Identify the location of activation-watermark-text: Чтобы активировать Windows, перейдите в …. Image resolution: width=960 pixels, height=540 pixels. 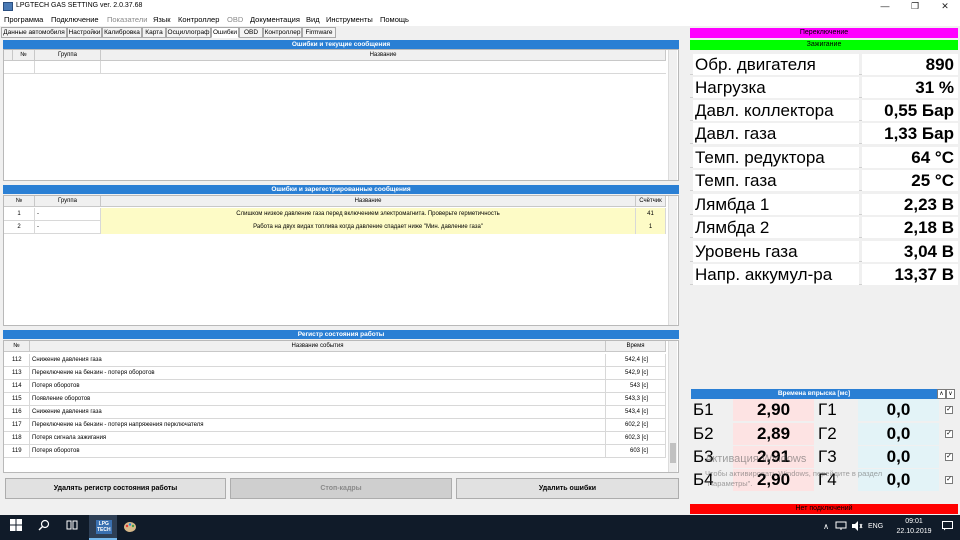
(794, 473).